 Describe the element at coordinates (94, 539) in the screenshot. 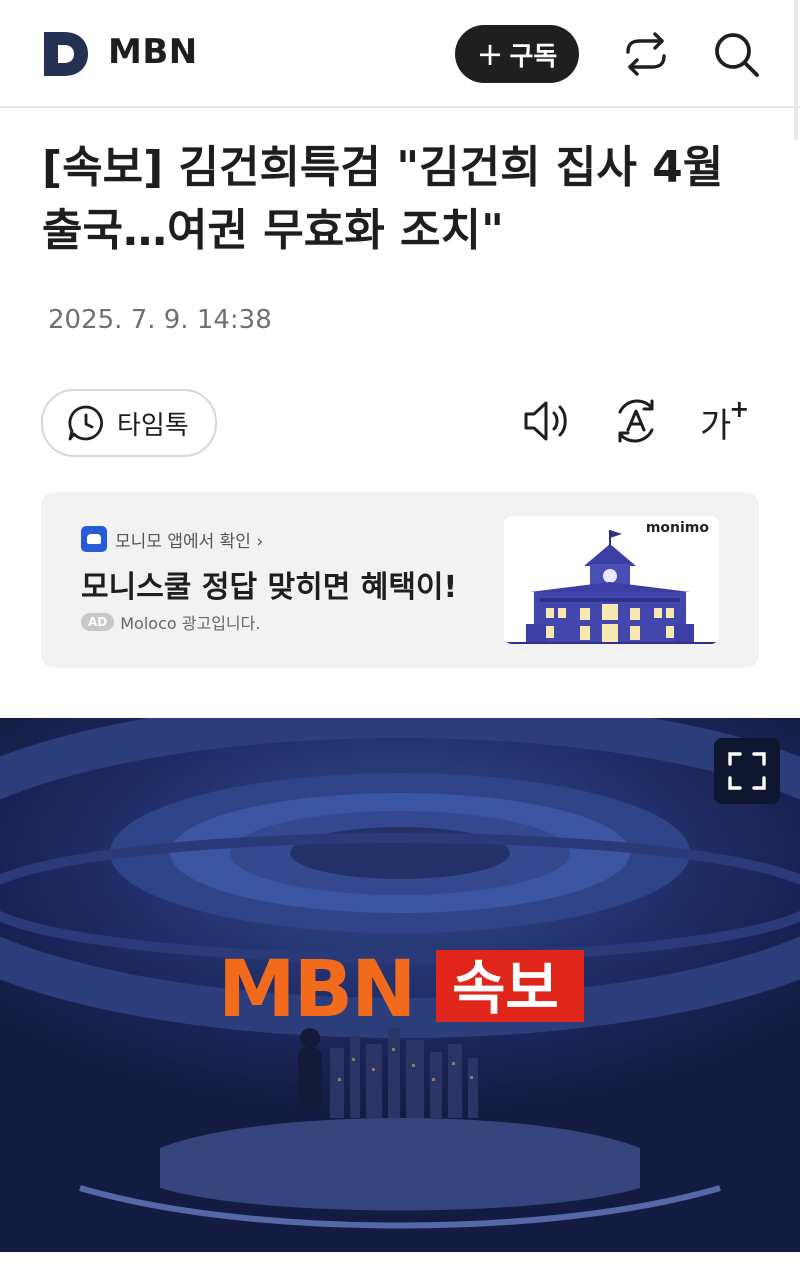

I see `monimo-app-icon` at that location.